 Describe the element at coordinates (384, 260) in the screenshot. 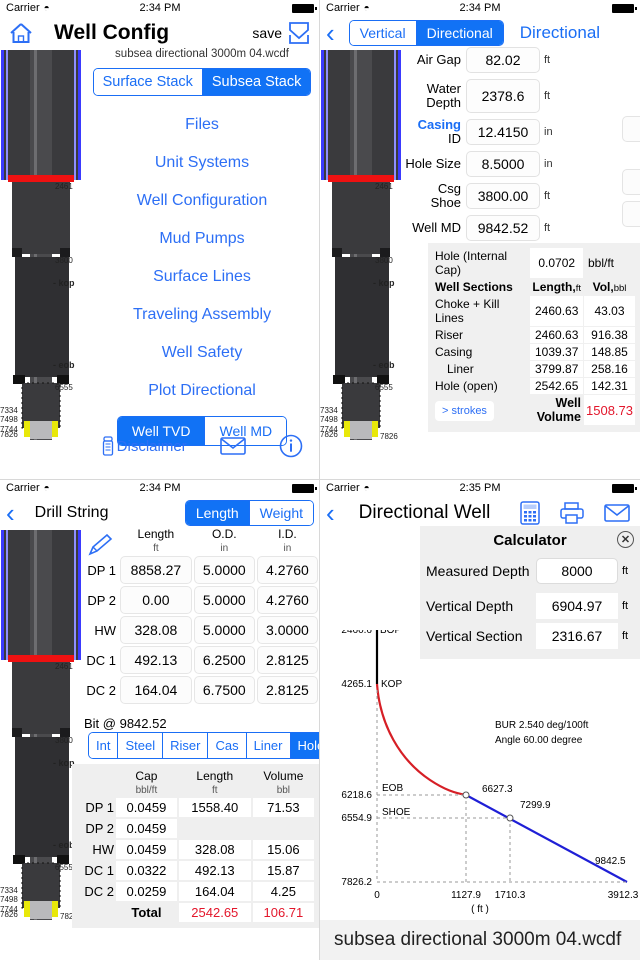

I see `svg-text: 3800` at that location.